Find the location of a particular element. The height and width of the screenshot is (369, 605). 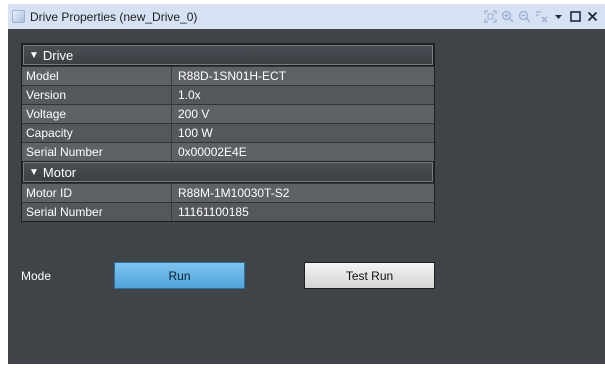

zoom-out-icon is located at coordinates (524, 16).